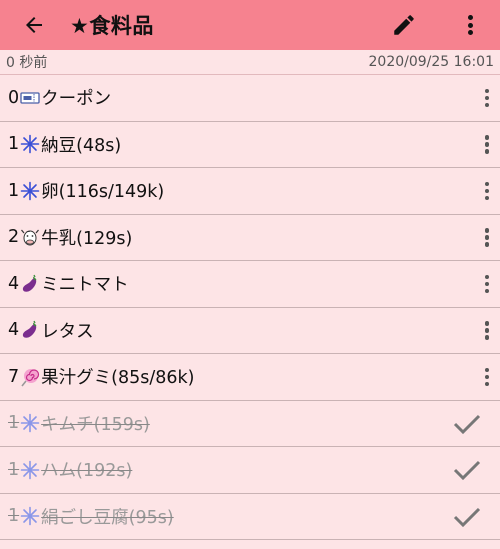 This screenshot has width=500, height=549. What do you see at coordinates (30, 237) in the screenshot?
I see `cow-icon` at bounding box center [30, 237].